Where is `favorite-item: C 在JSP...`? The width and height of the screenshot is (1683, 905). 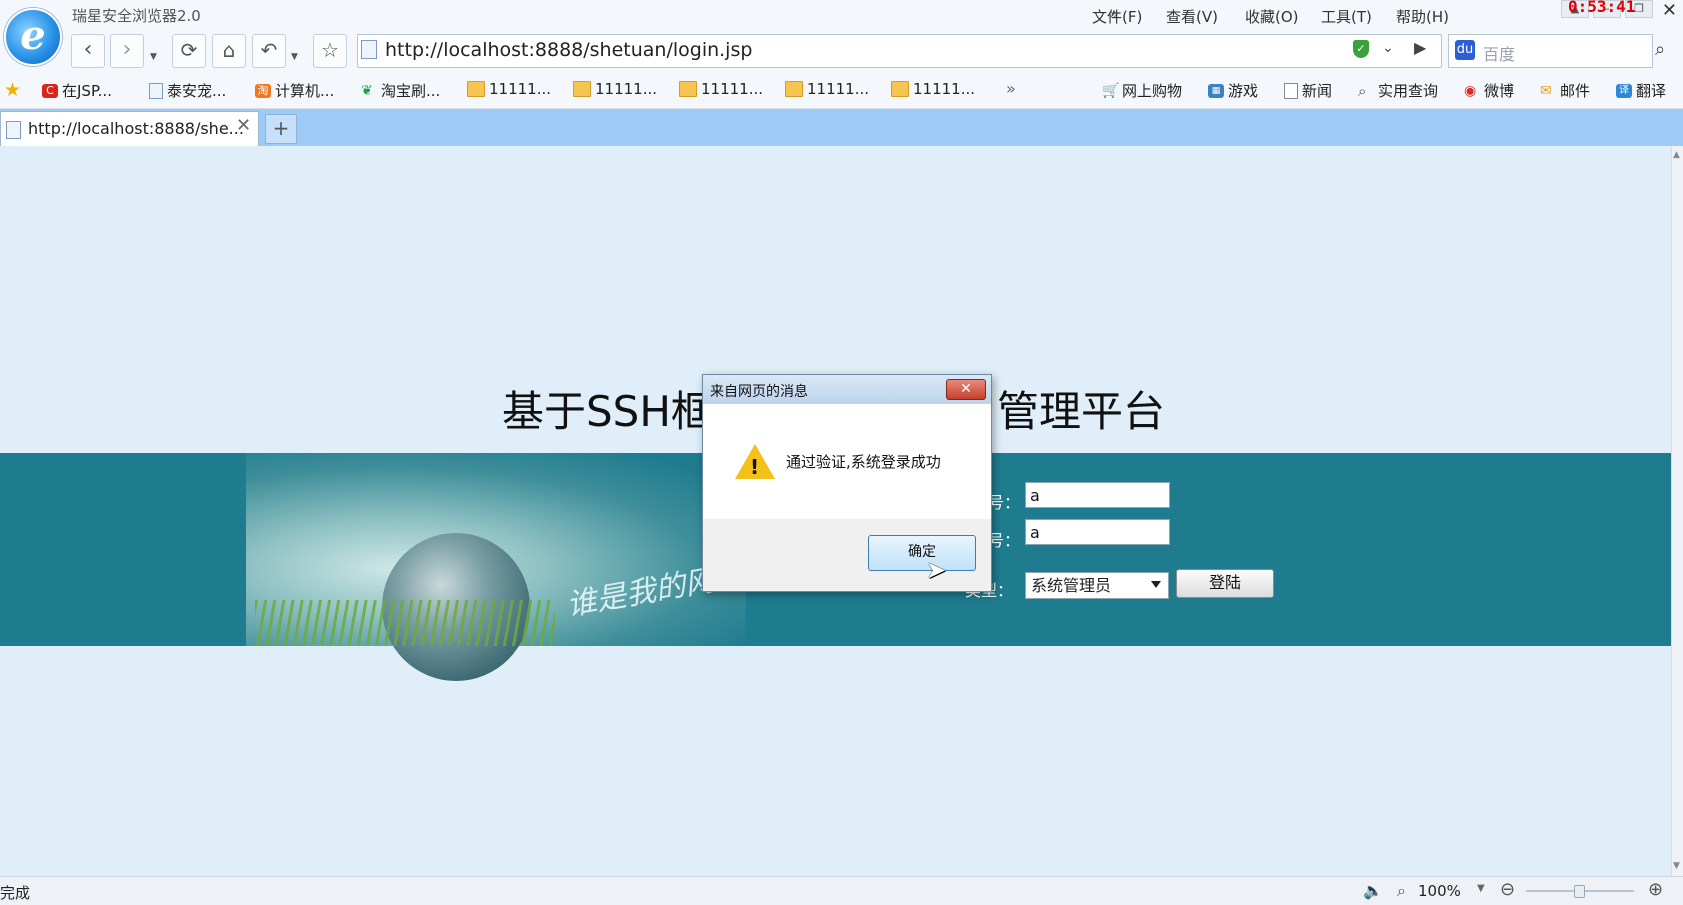 favorite-item: C 在JSP... is located at coordinates (77, 90).